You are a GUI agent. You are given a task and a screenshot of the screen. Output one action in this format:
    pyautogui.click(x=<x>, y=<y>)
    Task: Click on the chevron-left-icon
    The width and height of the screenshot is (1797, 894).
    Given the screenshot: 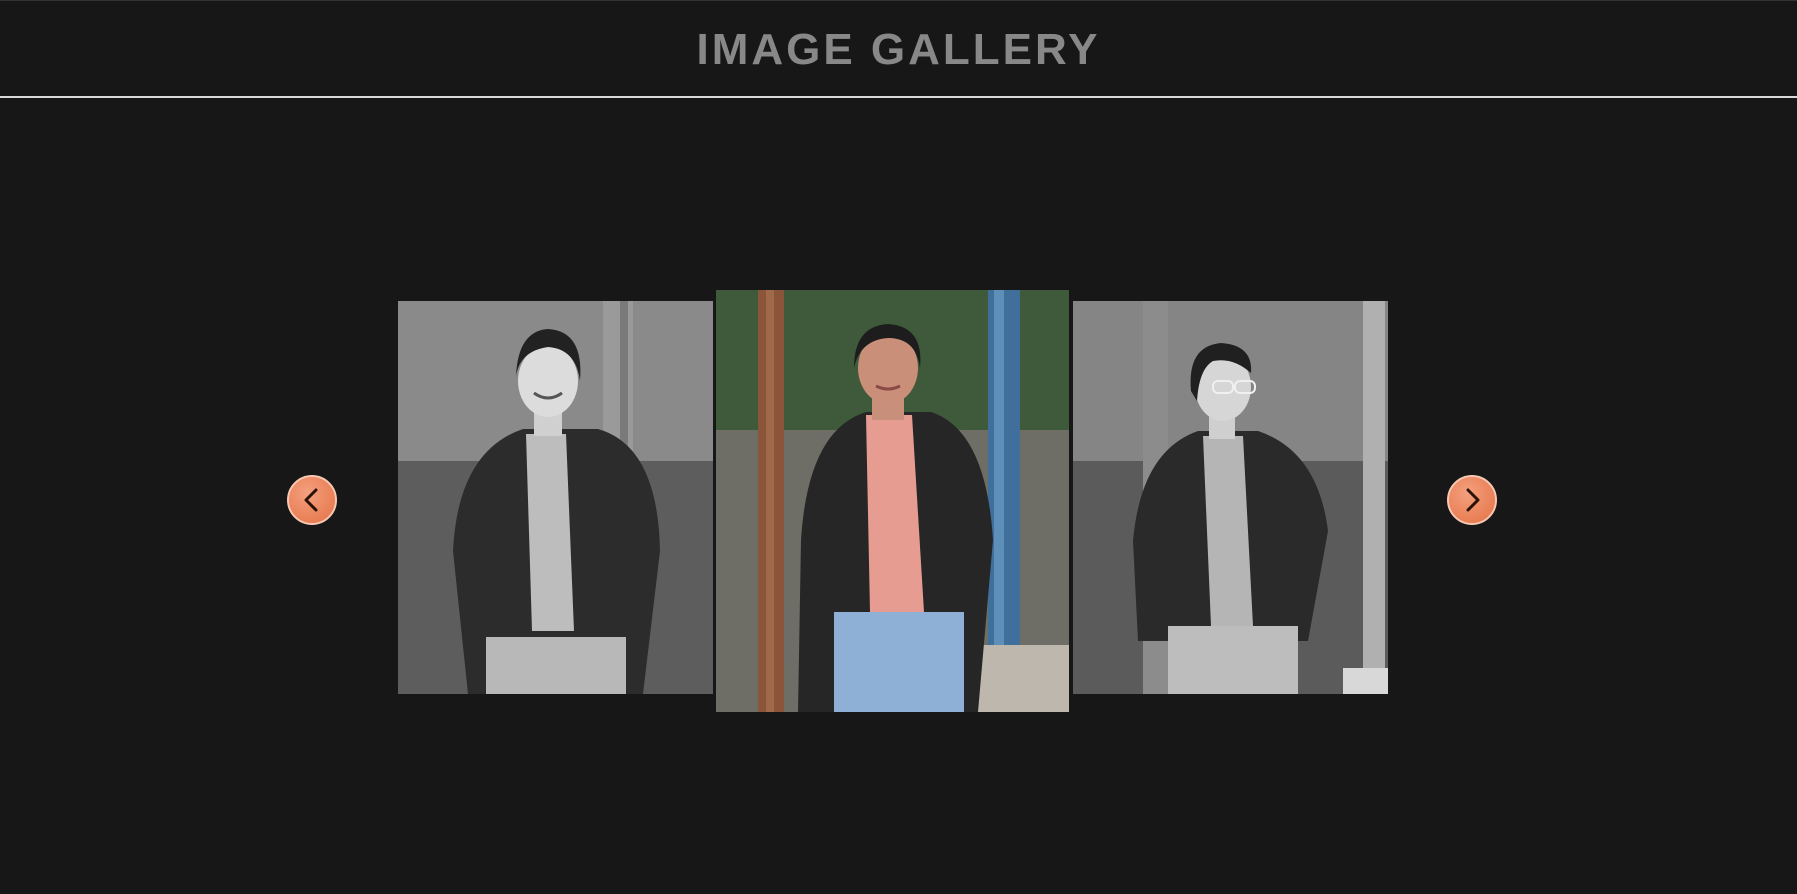 What is the action you would take?
    pyautogui.click(x=311, y=500)
    